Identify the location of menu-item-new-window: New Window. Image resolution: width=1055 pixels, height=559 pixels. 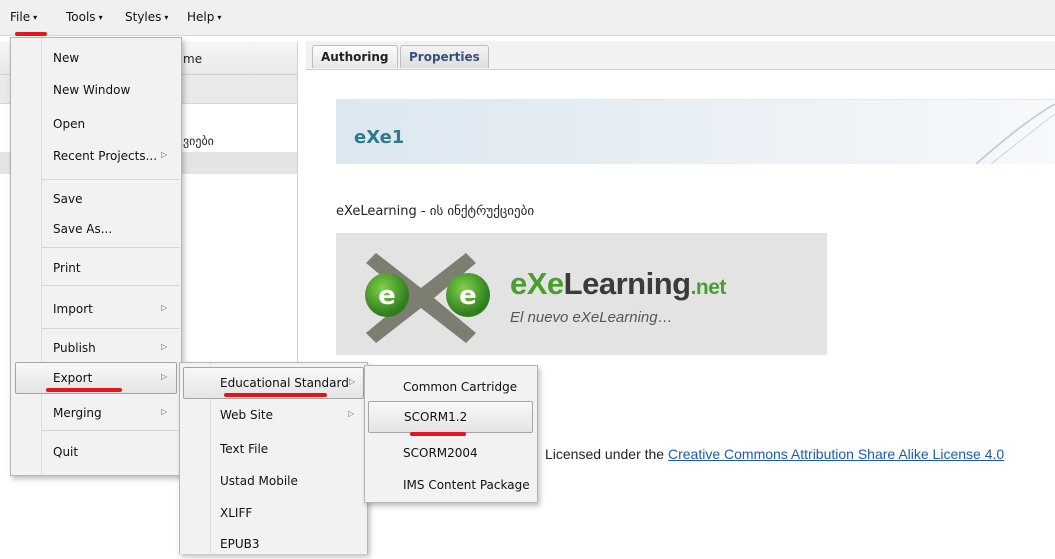
(96, 90).